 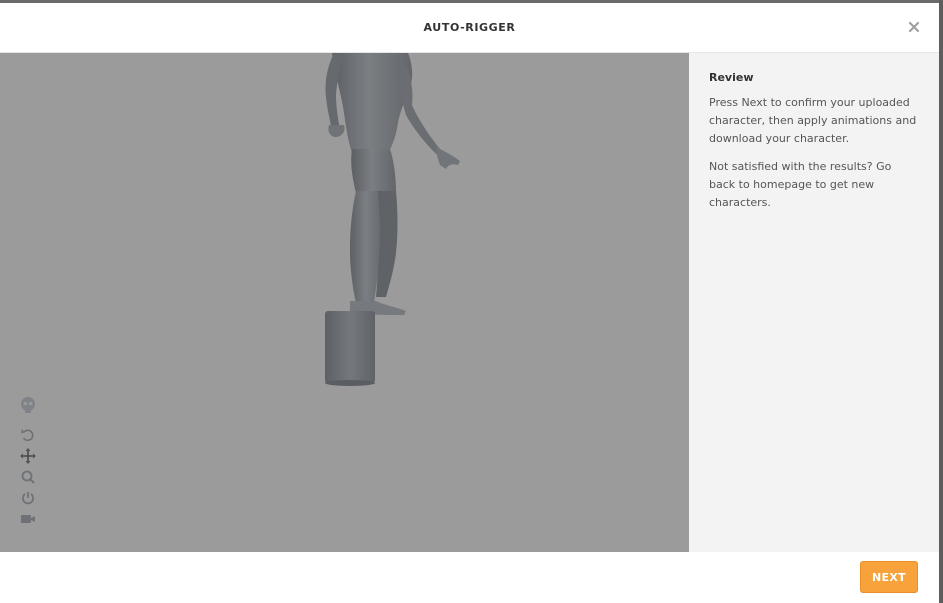 I want to click on skeleton-icon, so click(x=28, y=405).